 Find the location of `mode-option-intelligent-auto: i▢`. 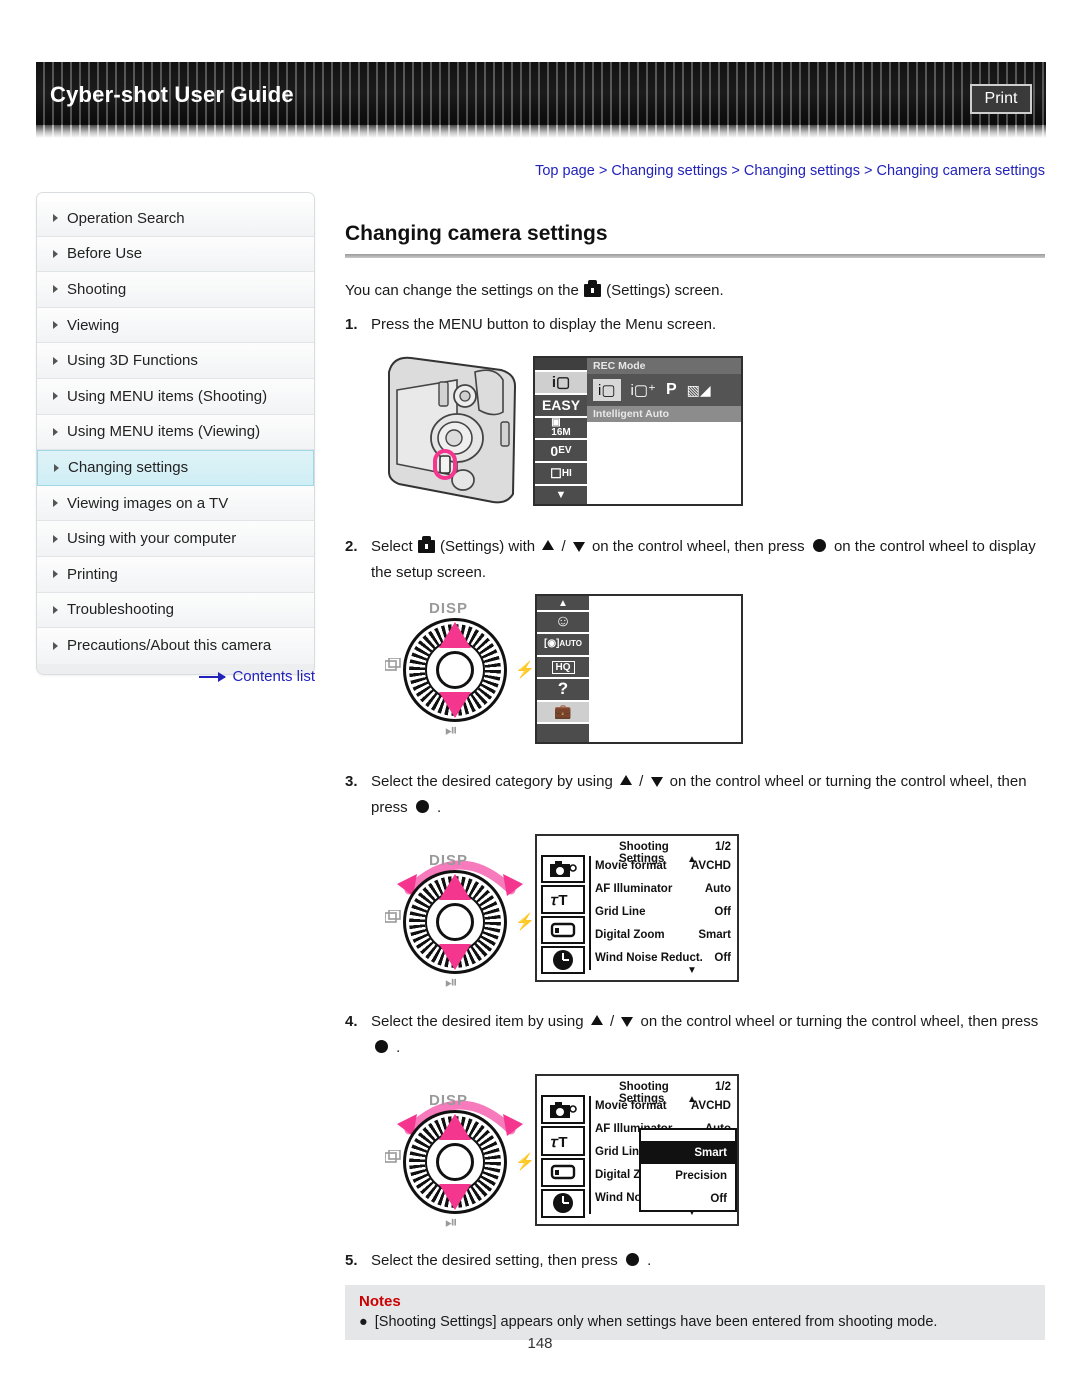

mode-option-intelligent-auto: i▢ is located at coordinates (607, 390).